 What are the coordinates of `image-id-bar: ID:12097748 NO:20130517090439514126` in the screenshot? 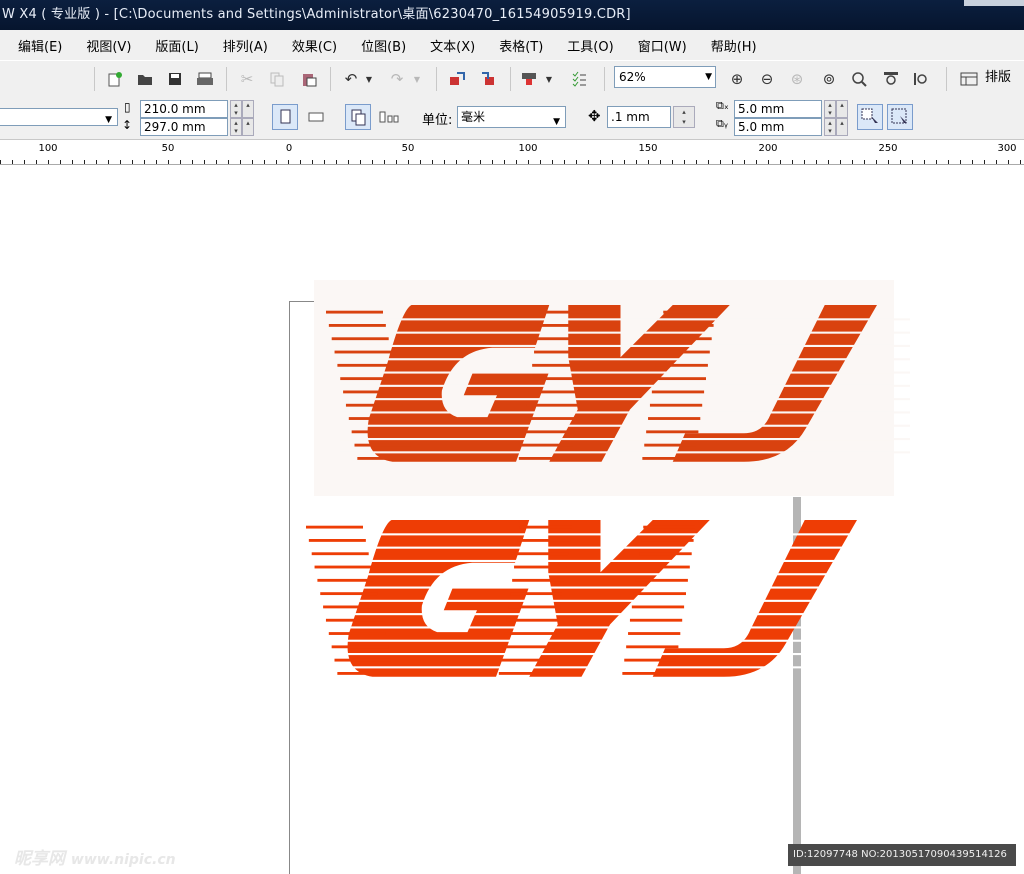 It's located at (902, 855).